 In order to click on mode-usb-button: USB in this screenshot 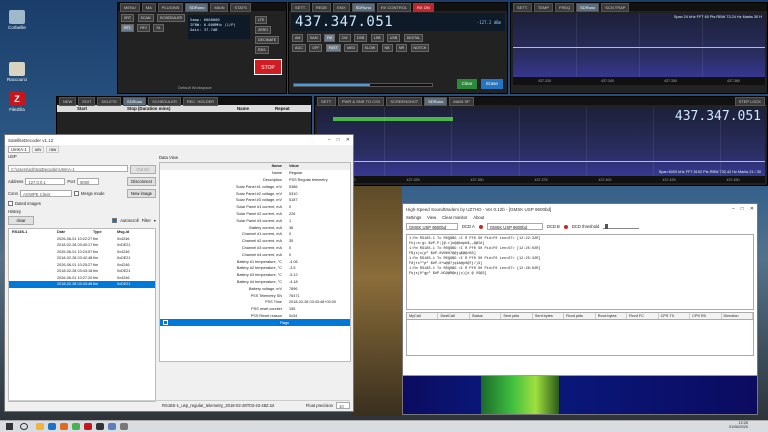, I will do `click(393, 38)`.